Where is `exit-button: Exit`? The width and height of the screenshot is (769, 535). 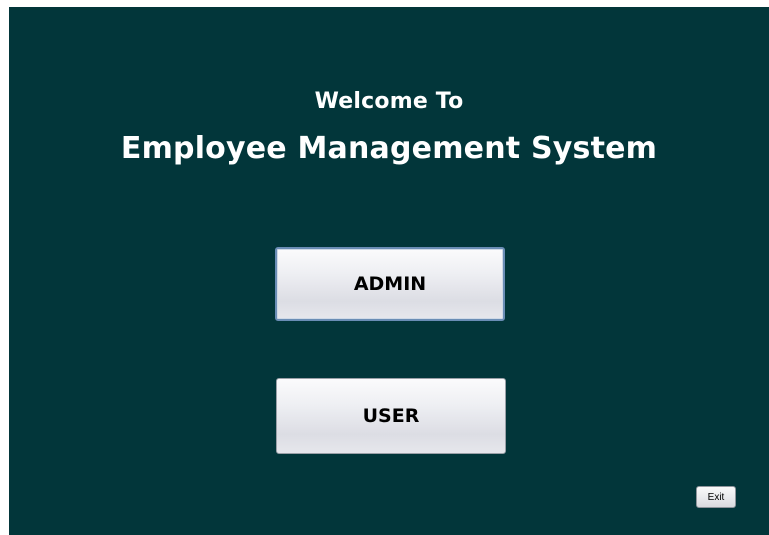 exit-button: Exit is located at coordinates (716, 497).